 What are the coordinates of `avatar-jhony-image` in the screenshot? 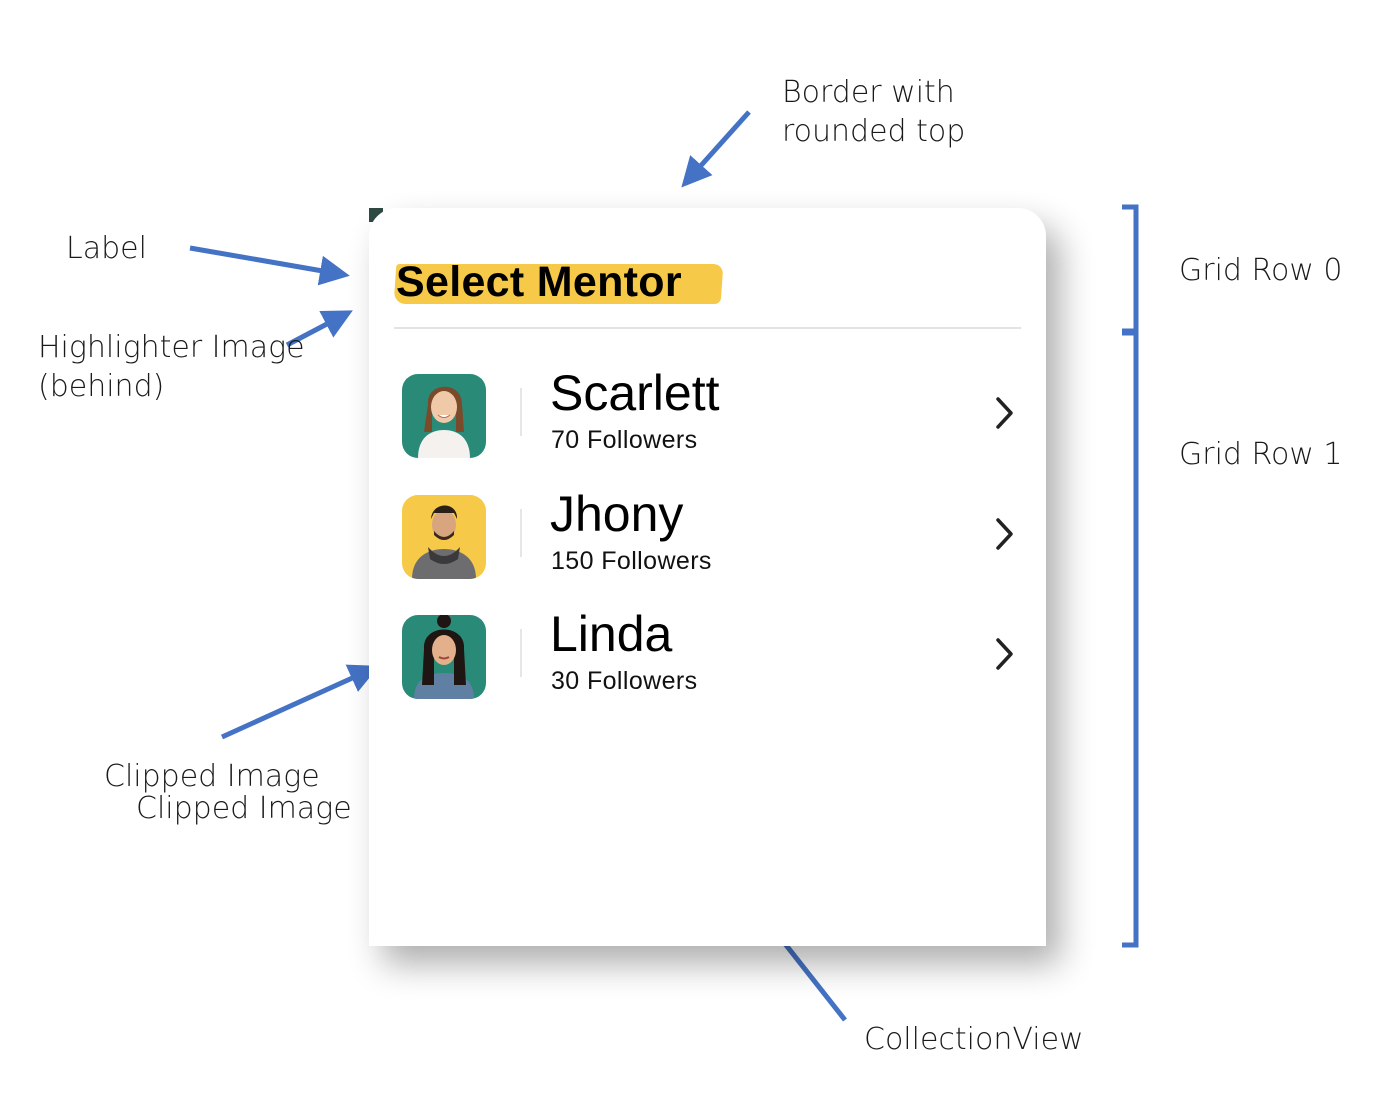 It's located at (444, 537).